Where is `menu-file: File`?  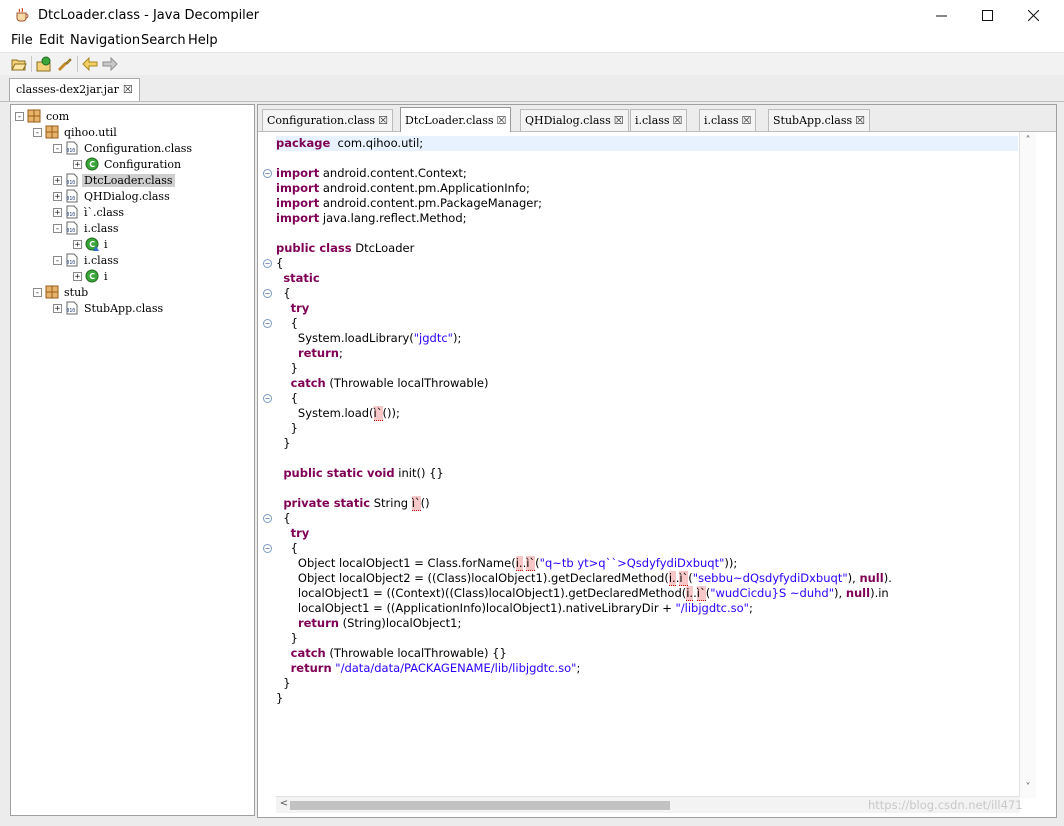
menu-file: File is located at coordinates (22, 41).